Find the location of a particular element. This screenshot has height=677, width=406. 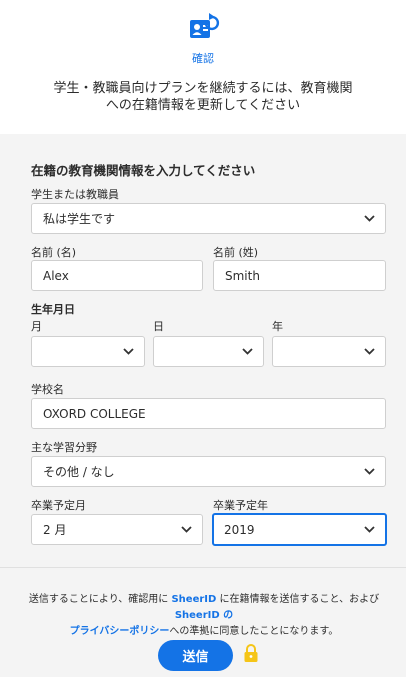

major-label: 主な学習分野 is located at coordinates (64, 447).